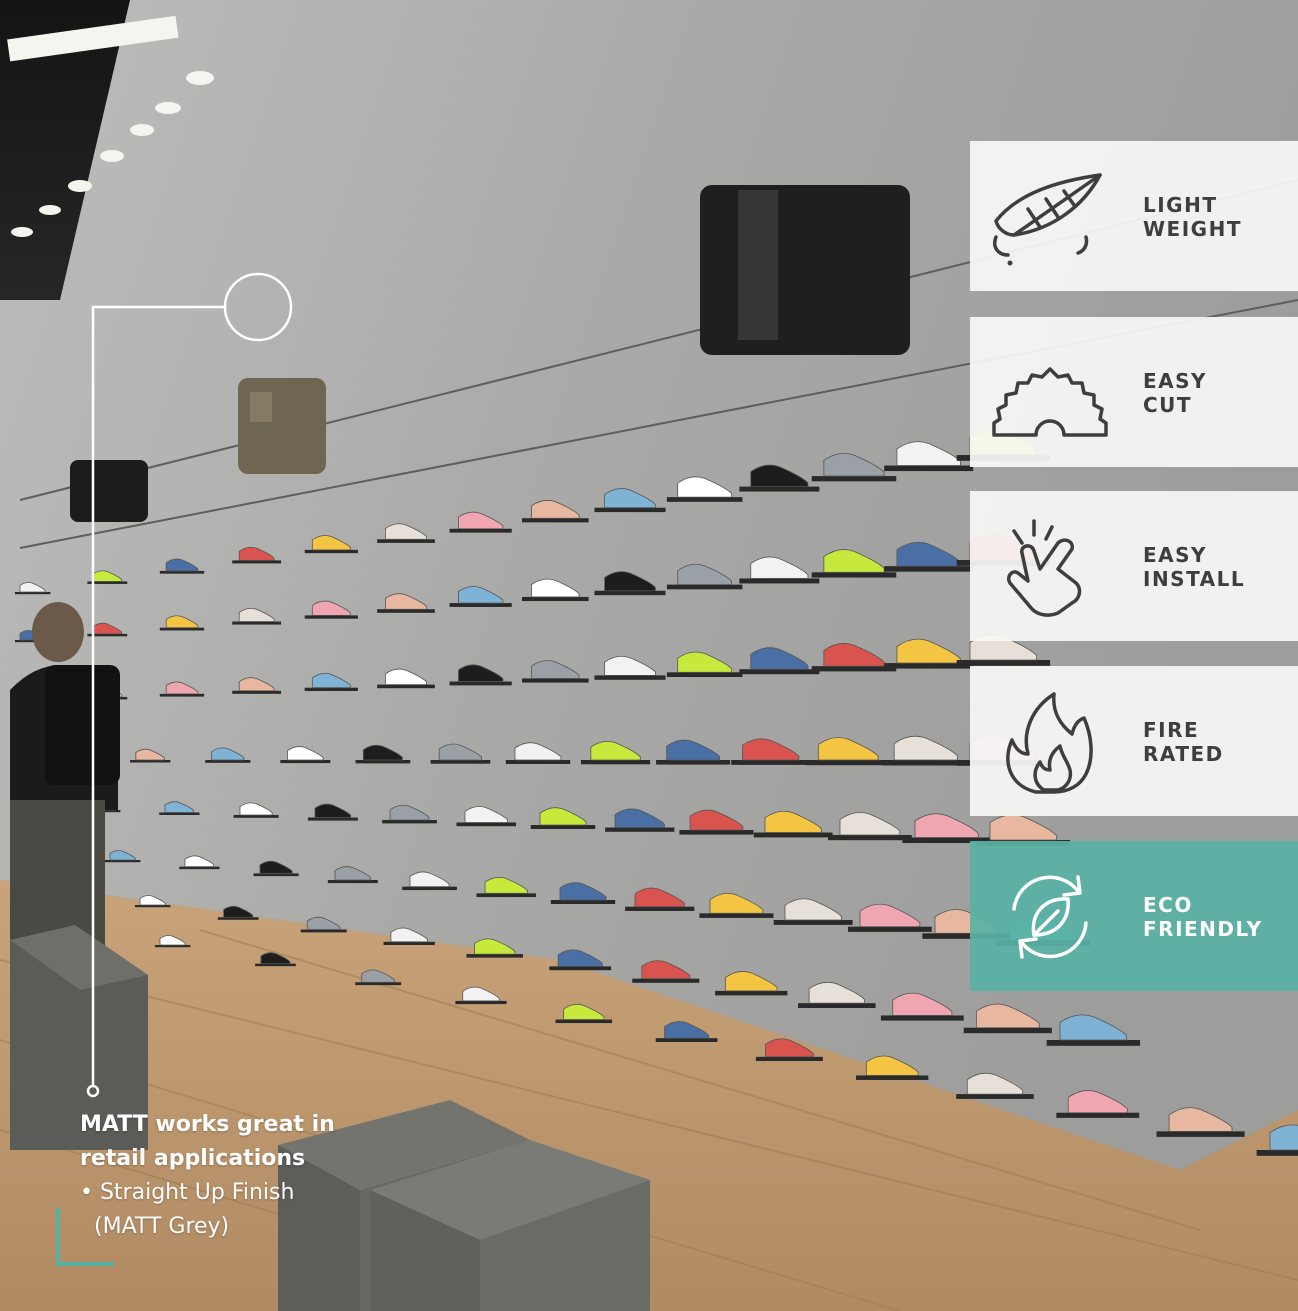 This screenshot has height=1311, width=1298. What do you see at coordinates (1050, 402) in the screenshot?
I see `saw-blade-icon` at bounding box center [1050, 402].